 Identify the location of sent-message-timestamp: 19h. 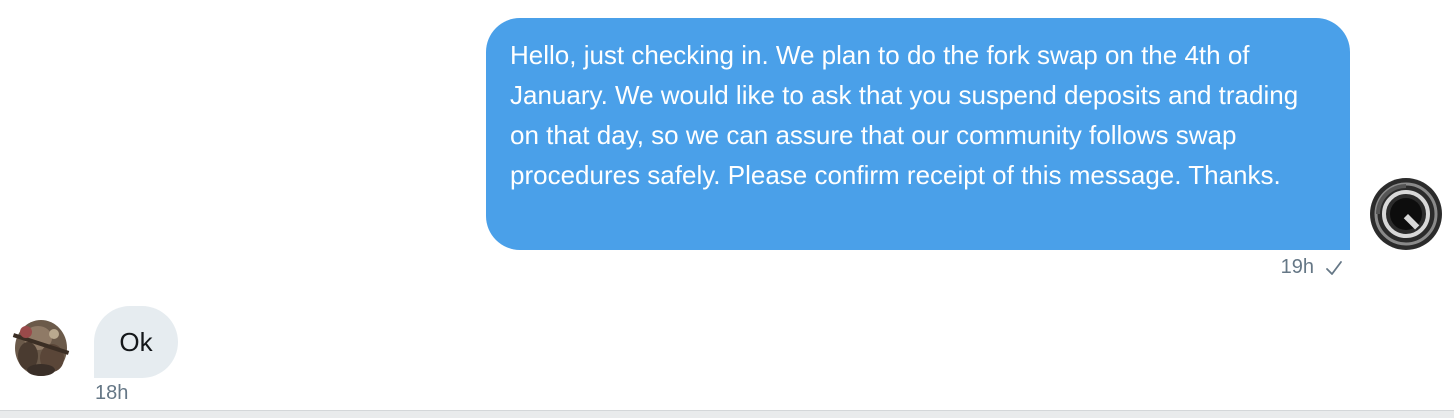
(1297, 267).